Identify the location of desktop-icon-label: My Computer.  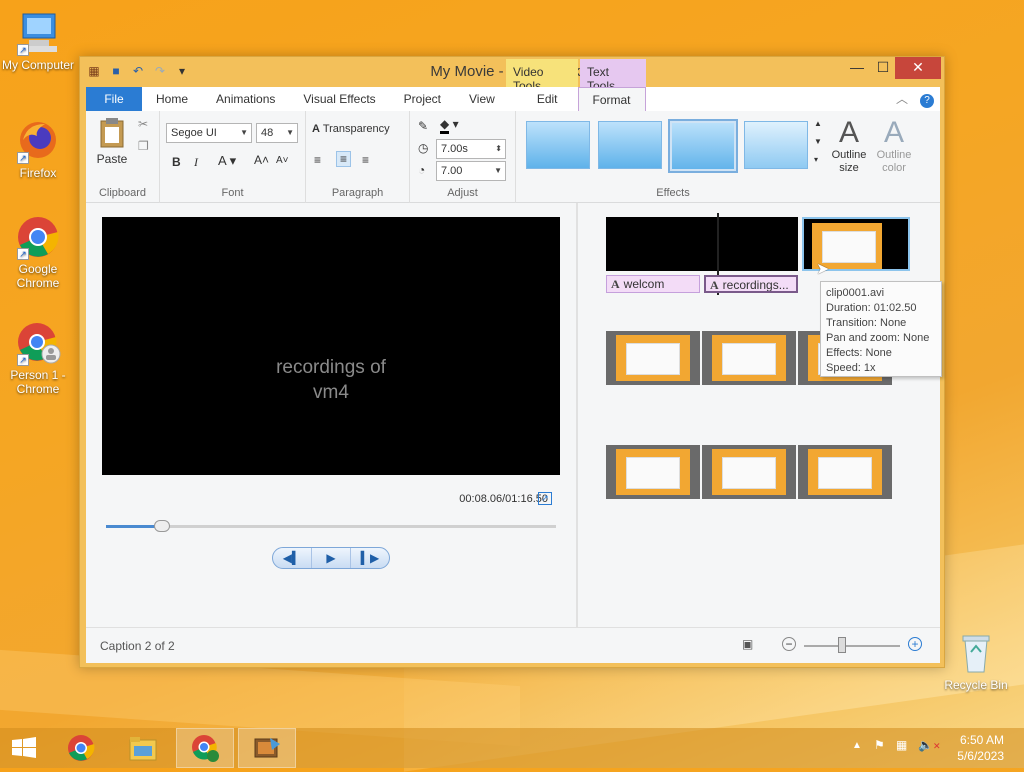
(38, 65).